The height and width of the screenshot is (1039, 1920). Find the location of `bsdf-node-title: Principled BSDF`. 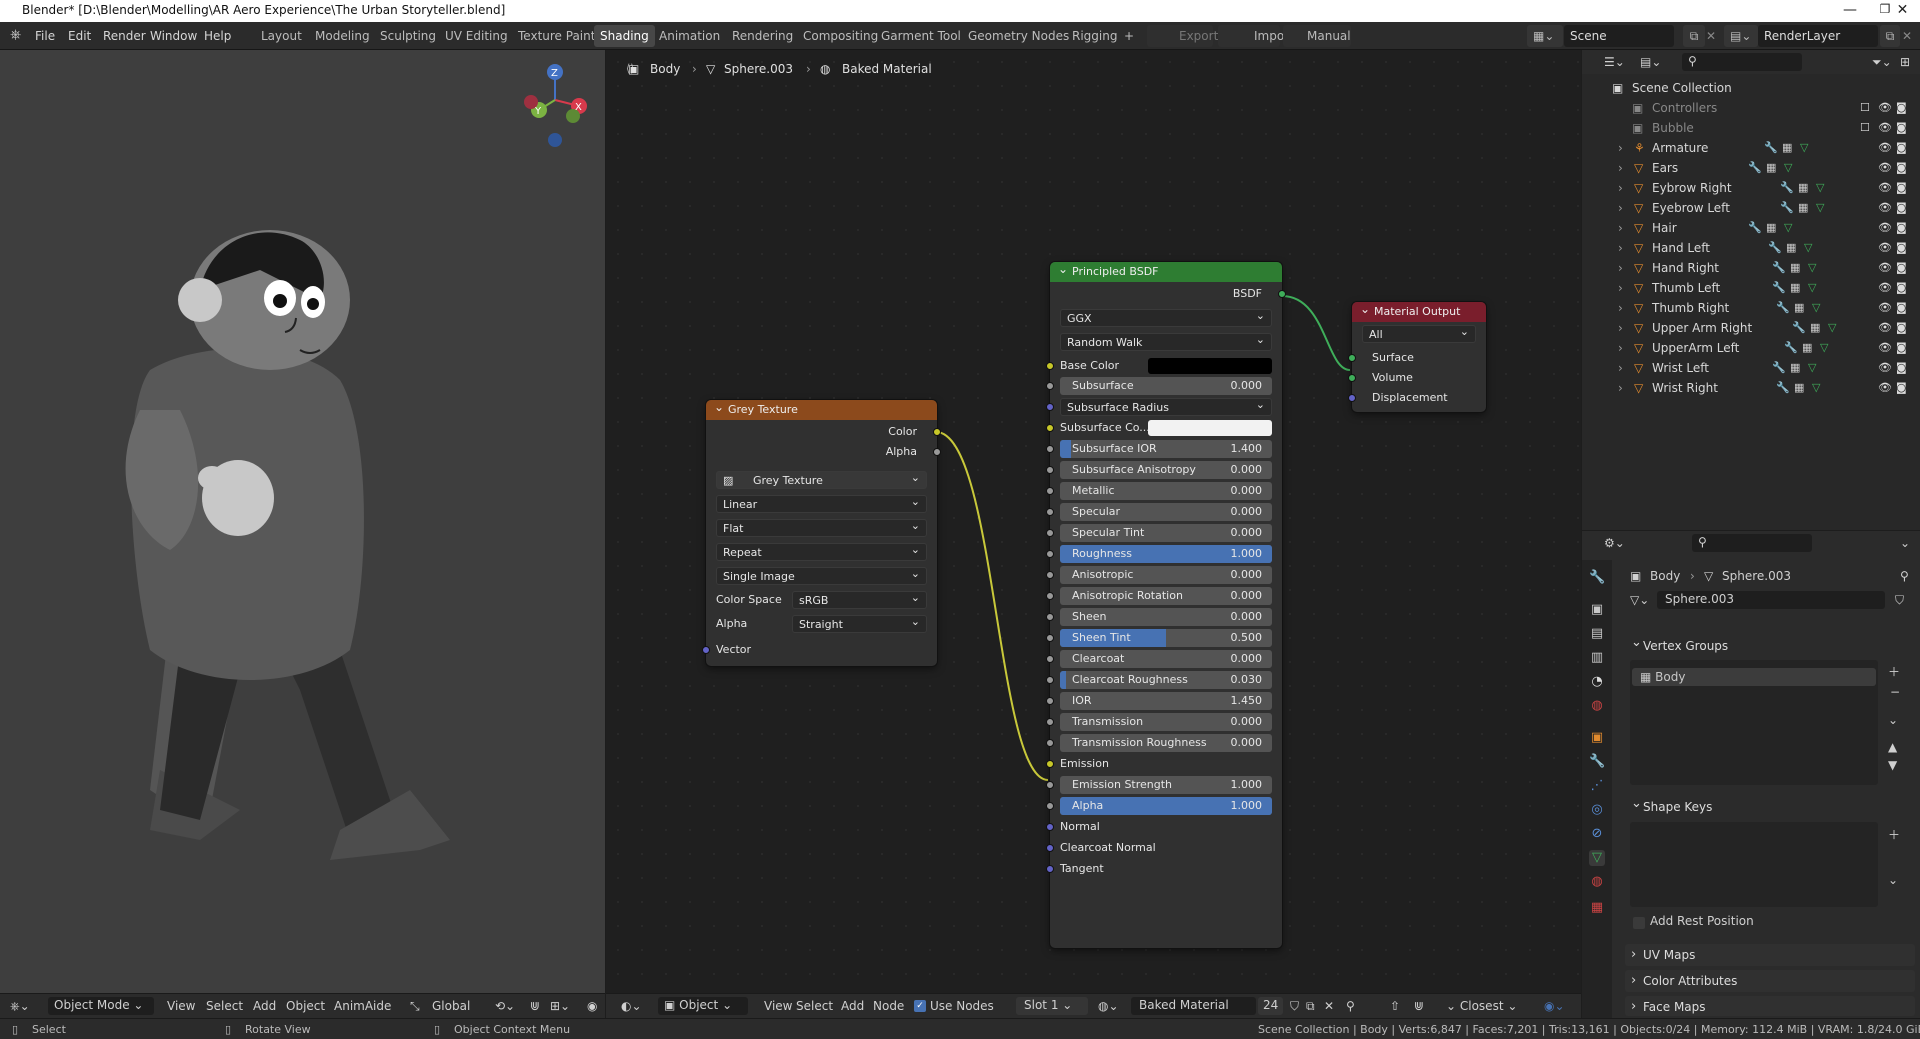

bsdf-node-title: Principled BSDF is located at coordinates (1166, 270).